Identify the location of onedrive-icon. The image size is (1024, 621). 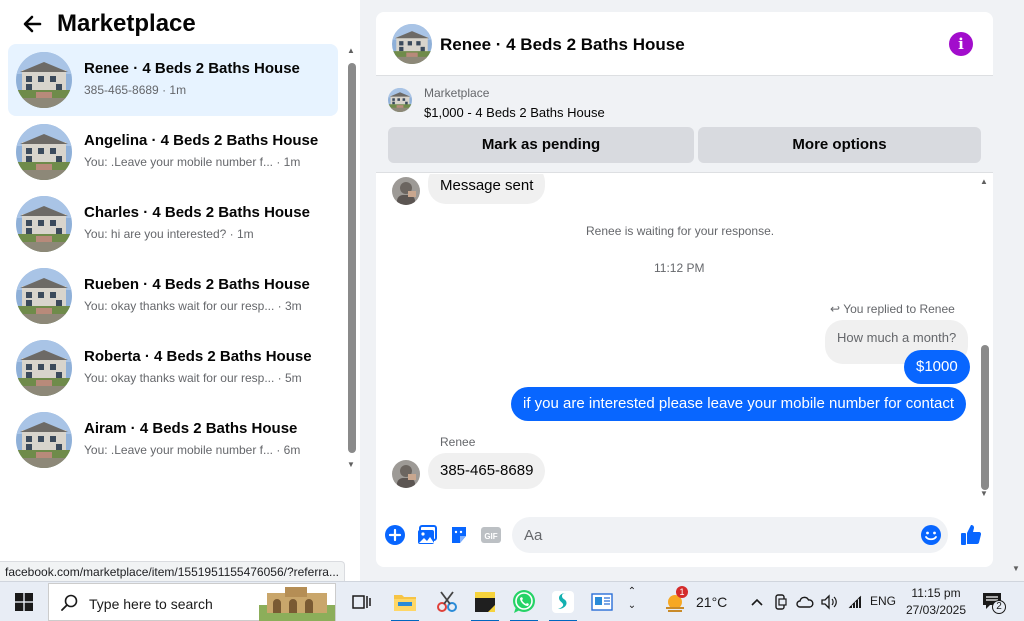
(805, 602).